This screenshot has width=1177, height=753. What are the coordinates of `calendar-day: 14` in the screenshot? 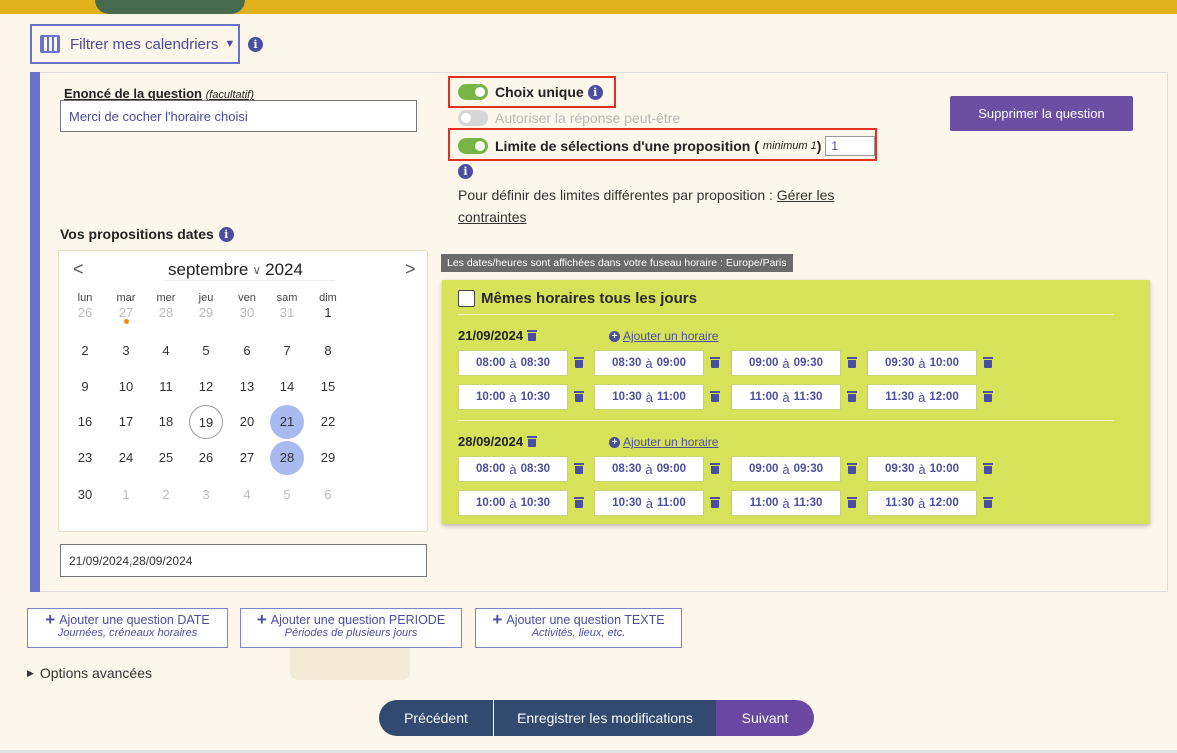 It's located at (287, 387).